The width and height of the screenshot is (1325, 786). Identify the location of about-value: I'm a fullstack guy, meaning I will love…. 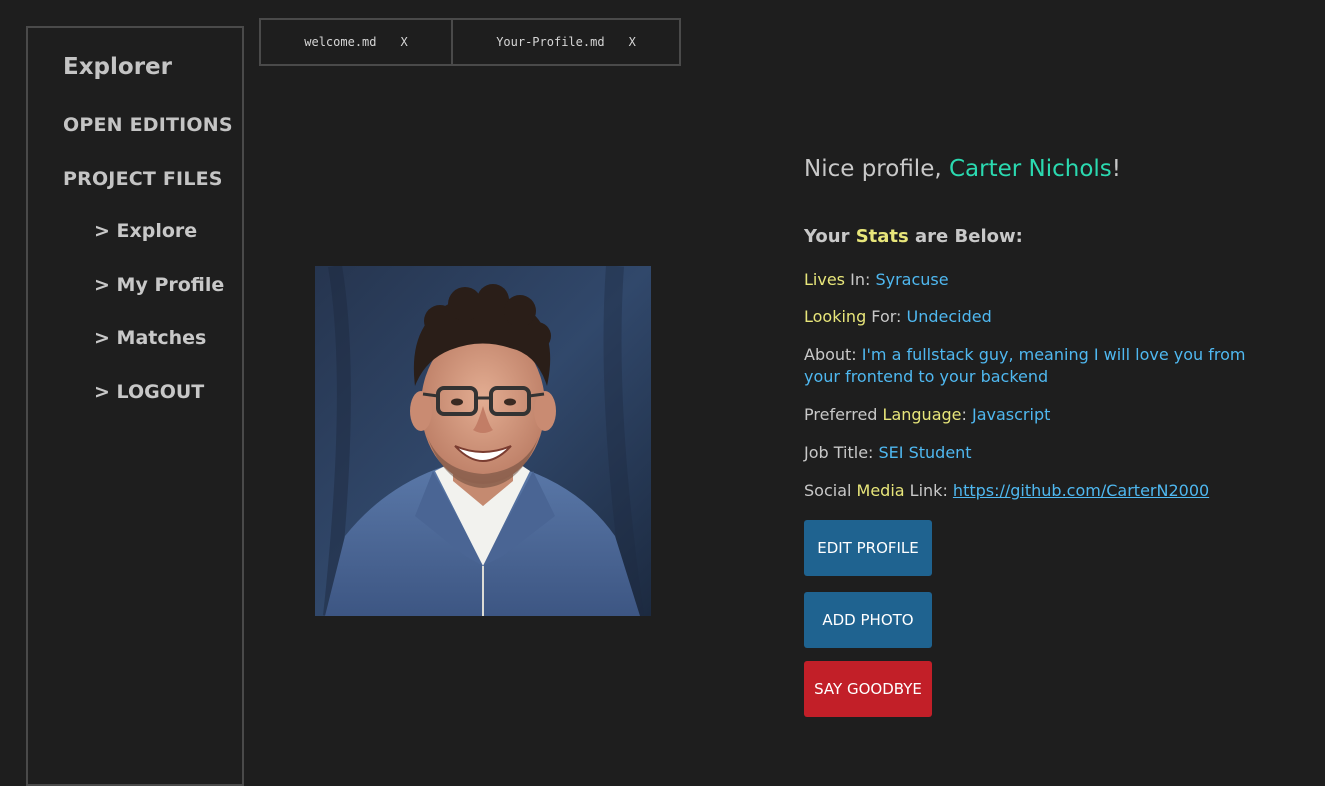
(1025, 365).